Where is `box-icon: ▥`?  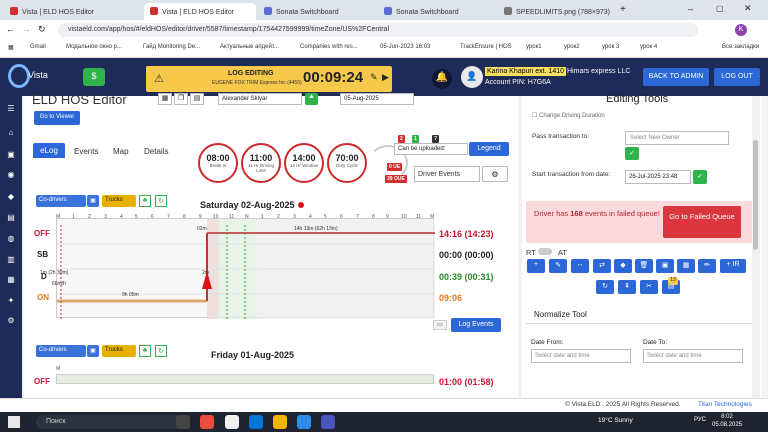
box-icon: ▥ is located at coordinates (11, 260).